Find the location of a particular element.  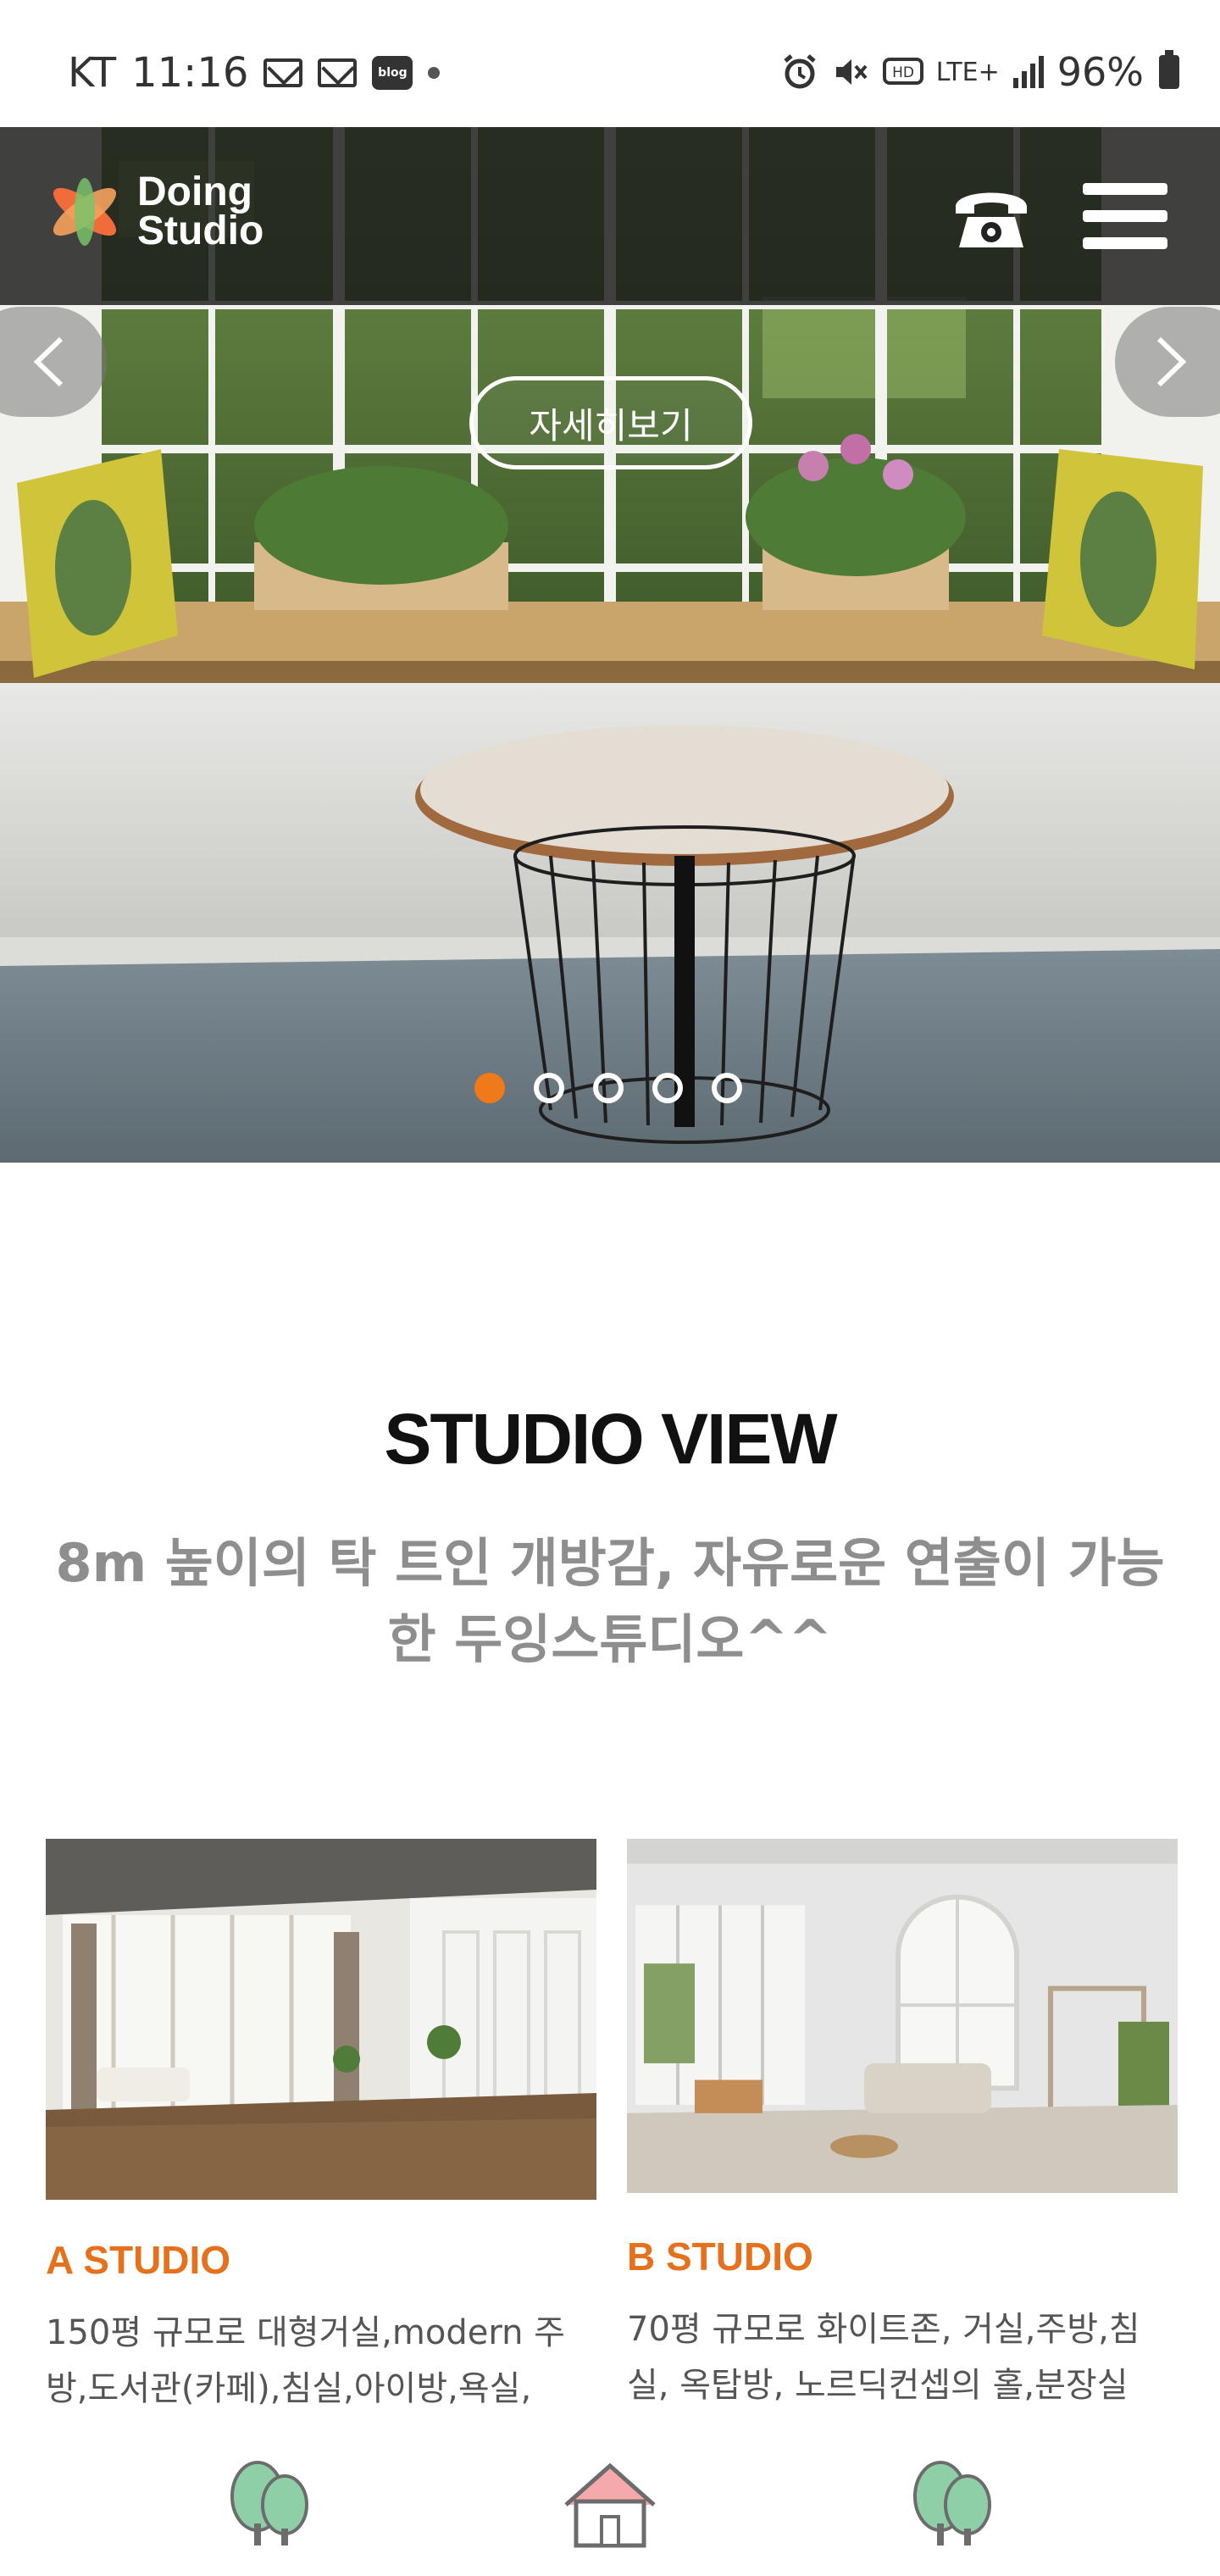

hamburger-menu-icon is located at coordinates (1125, 216).